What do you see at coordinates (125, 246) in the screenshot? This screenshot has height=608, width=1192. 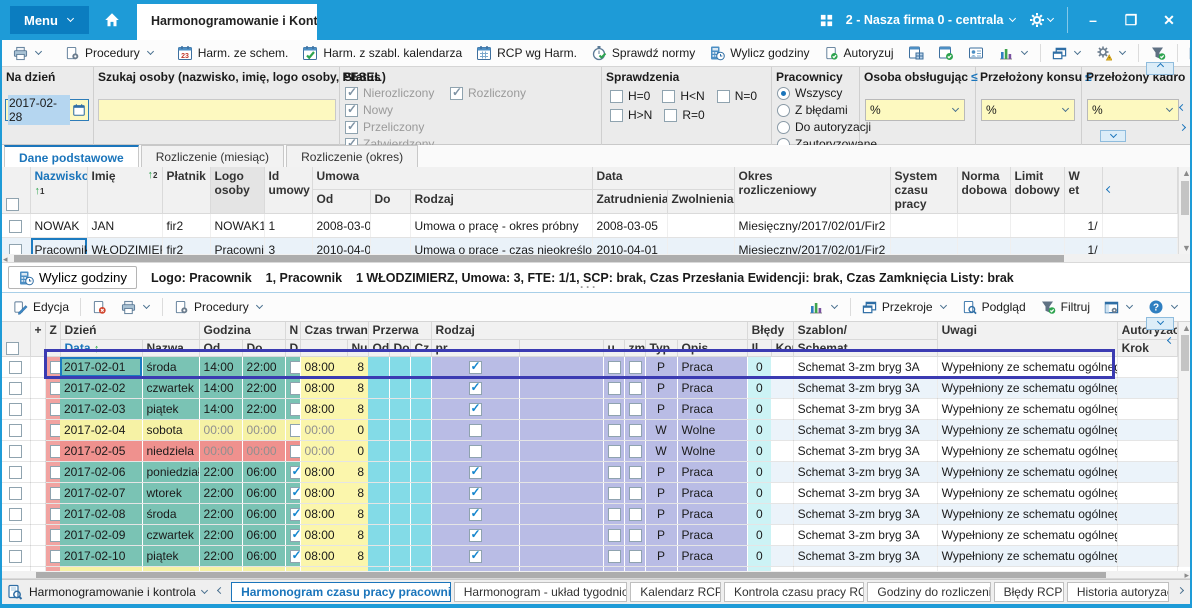 I see `cell-imie: WŁODZIMIERZ` at bounding box center [125, 246].